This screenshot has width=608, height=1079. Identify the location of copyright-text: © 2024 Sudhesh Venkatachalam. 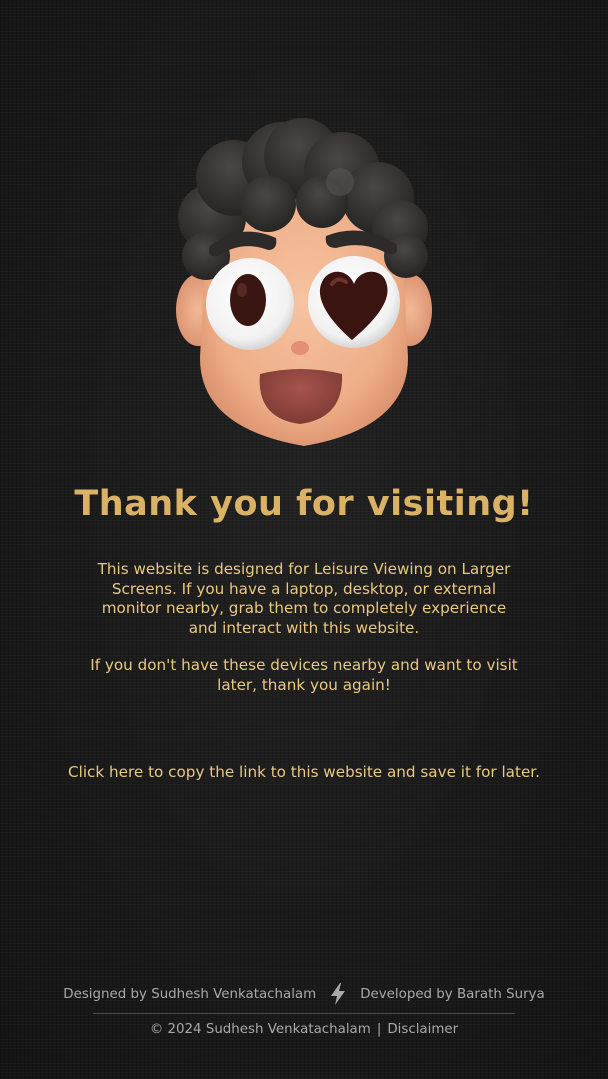
(260, 1029).